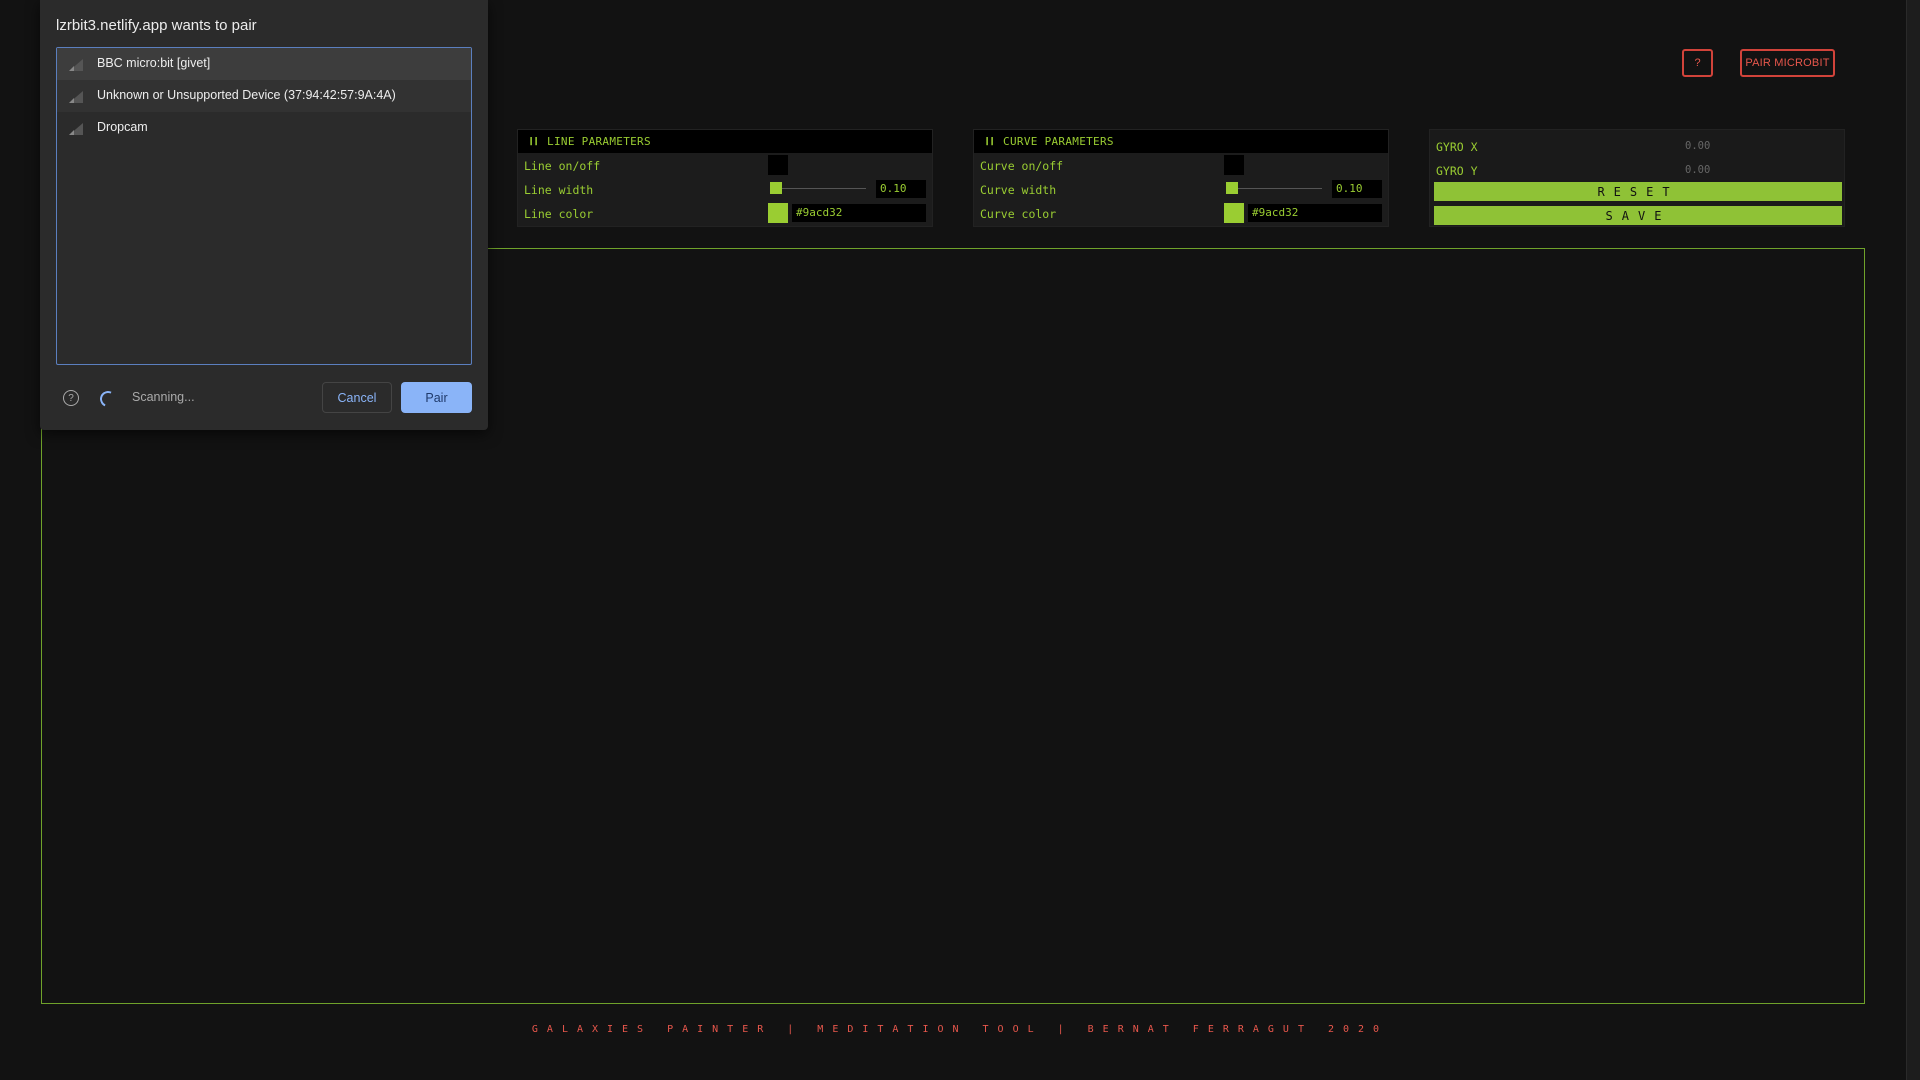  Describe the element at coordinates (725, 141) in the screenshot. I see `line-parameters-header: ❙❙ LINE PARAMETERS` at that location.